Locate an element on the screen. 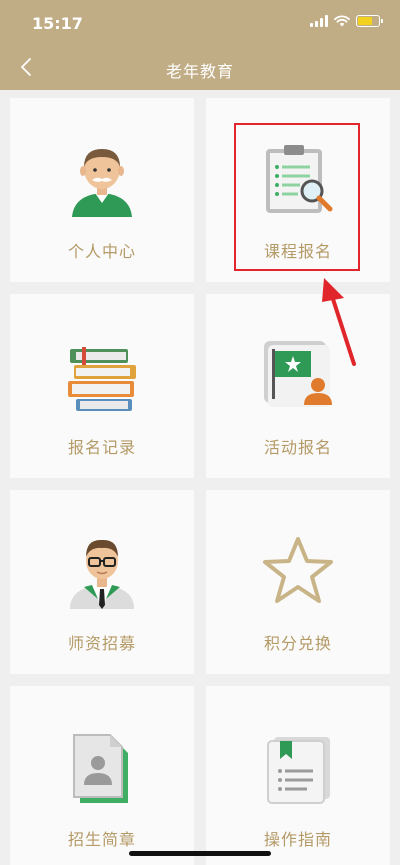 This screenshot has height=865, width=400. status-icons is located at coordinates (346, 21).